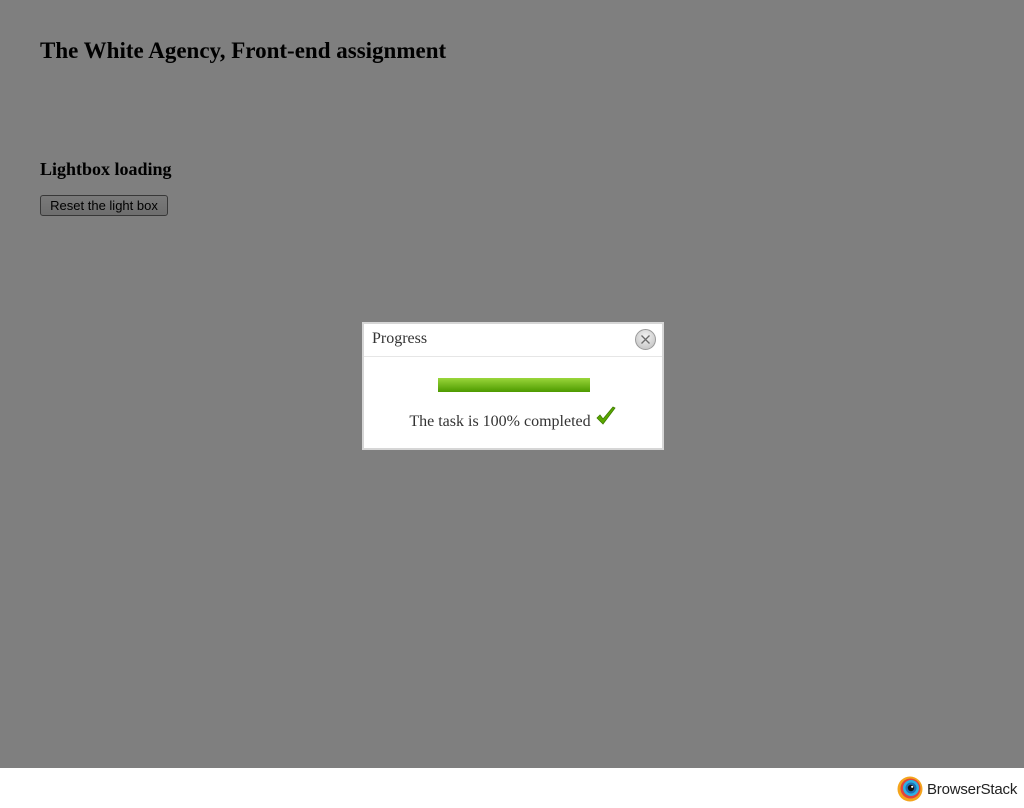  What do you see at coordinates (972, 789) in the screenshot?
I see `browserstack-brand-text: BrowserStack` at bounding box center [972, 789].